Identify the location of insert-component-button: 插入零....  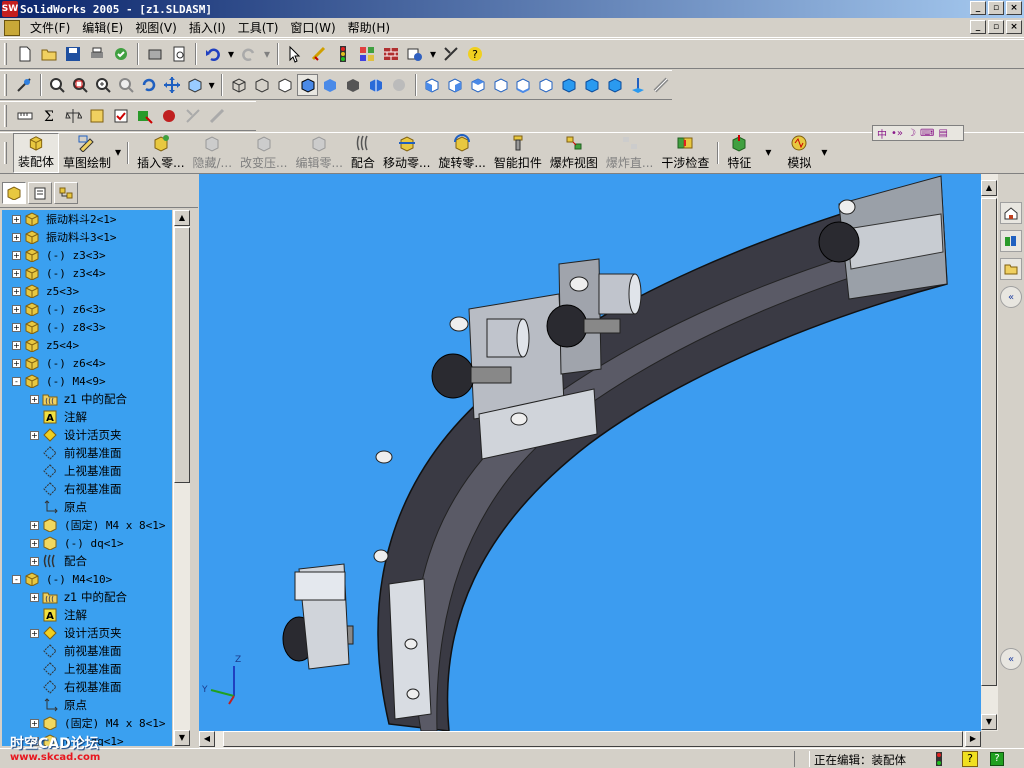
(160, 153).